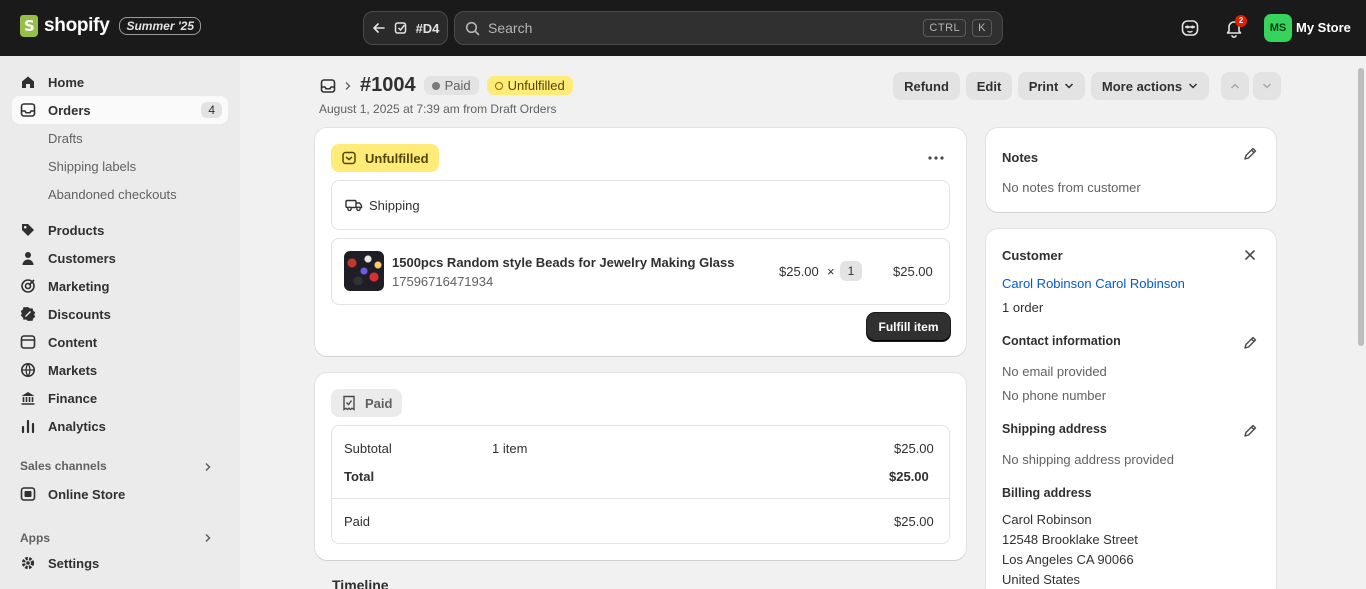 The height and width of the screenshot is (589, 1366). Describe the element at coordinates (640, 205) in the screenshot. I see `delivery-method-box` at that location.